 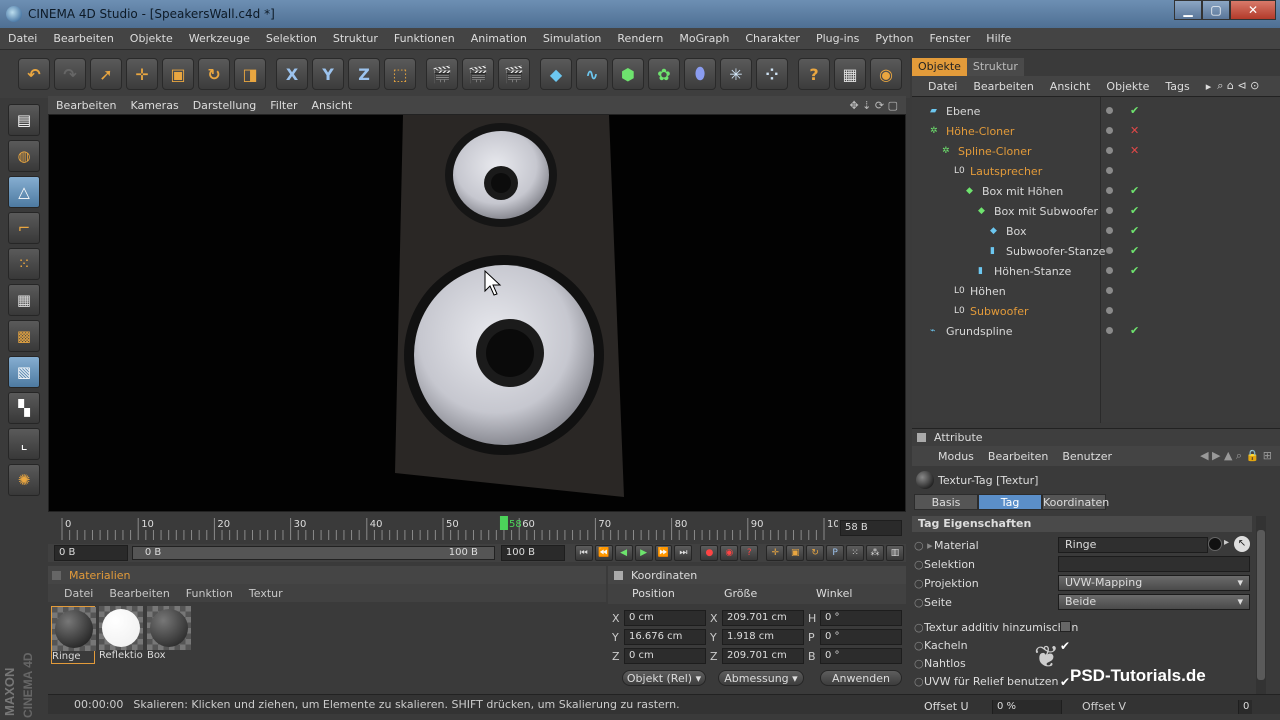 What do you see at coordinates (623, 553) in the screenshot?
I see `prev-frame-icon: ◀` at bounding box center [623, 553].